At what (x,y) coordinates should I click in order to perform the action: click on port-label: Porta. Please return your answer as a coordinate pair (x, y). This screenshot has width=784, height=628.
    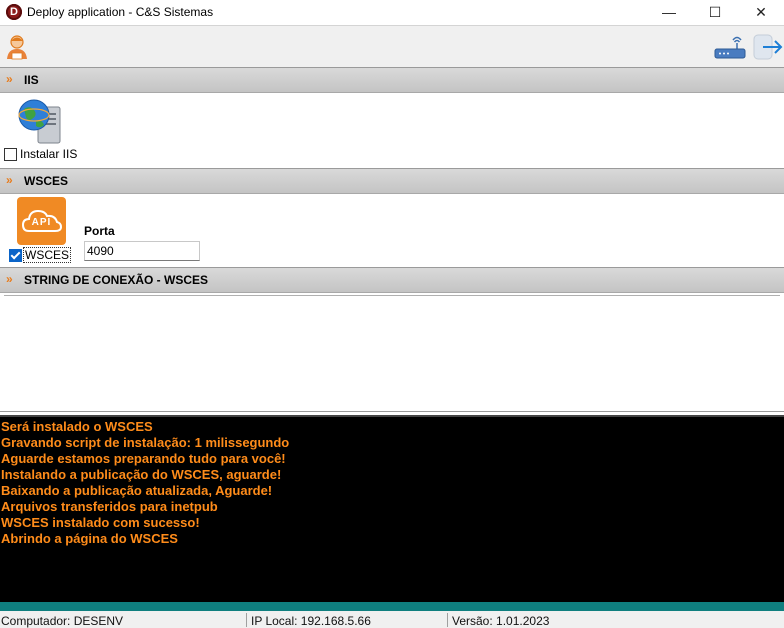
    Looking at the image, I should click on (99, 231).